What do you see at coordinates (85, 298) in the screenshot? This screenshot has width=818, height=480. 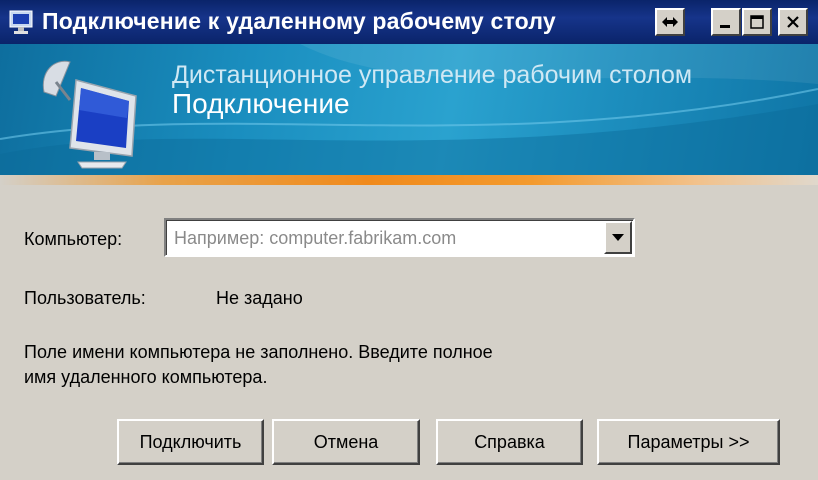 I see `user-label: Пользователь:` at bounding box center [85, 298].